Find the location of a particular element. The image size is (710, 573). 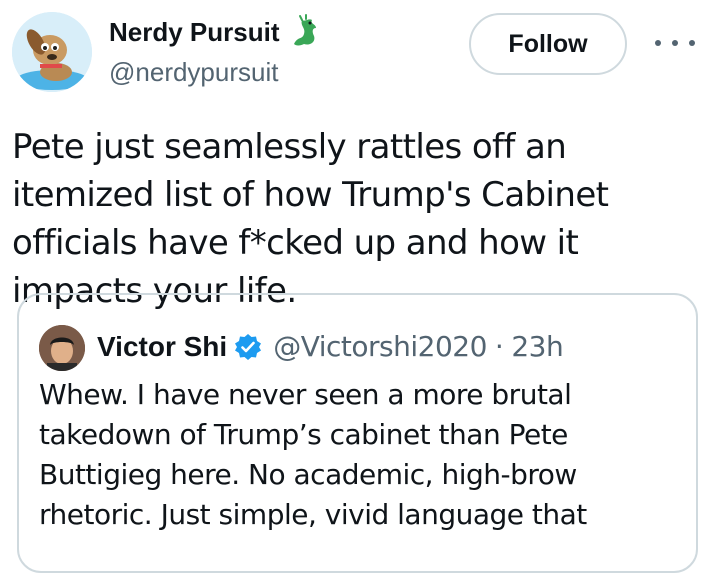

follow-button: Follow is located at coordinates (548, 44).